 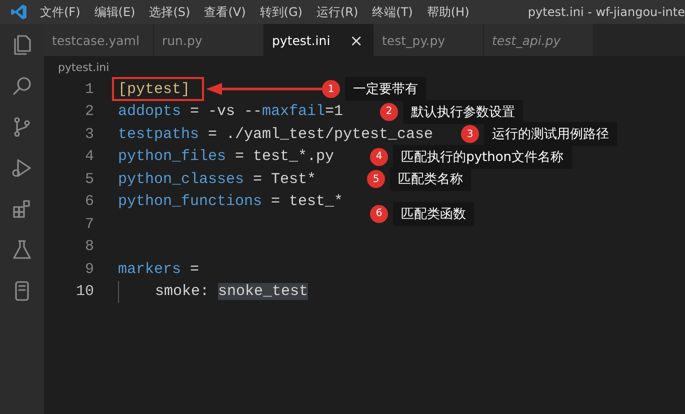 I want to click on editor-tab: test_api.py, so click(x=539, y=40).